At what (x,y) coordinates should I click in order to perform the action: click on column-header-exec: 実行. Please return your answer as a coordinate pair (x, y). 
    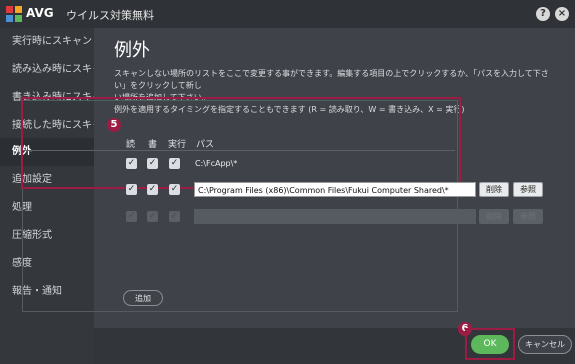
    Looking at the image, I should click on (177, 145).